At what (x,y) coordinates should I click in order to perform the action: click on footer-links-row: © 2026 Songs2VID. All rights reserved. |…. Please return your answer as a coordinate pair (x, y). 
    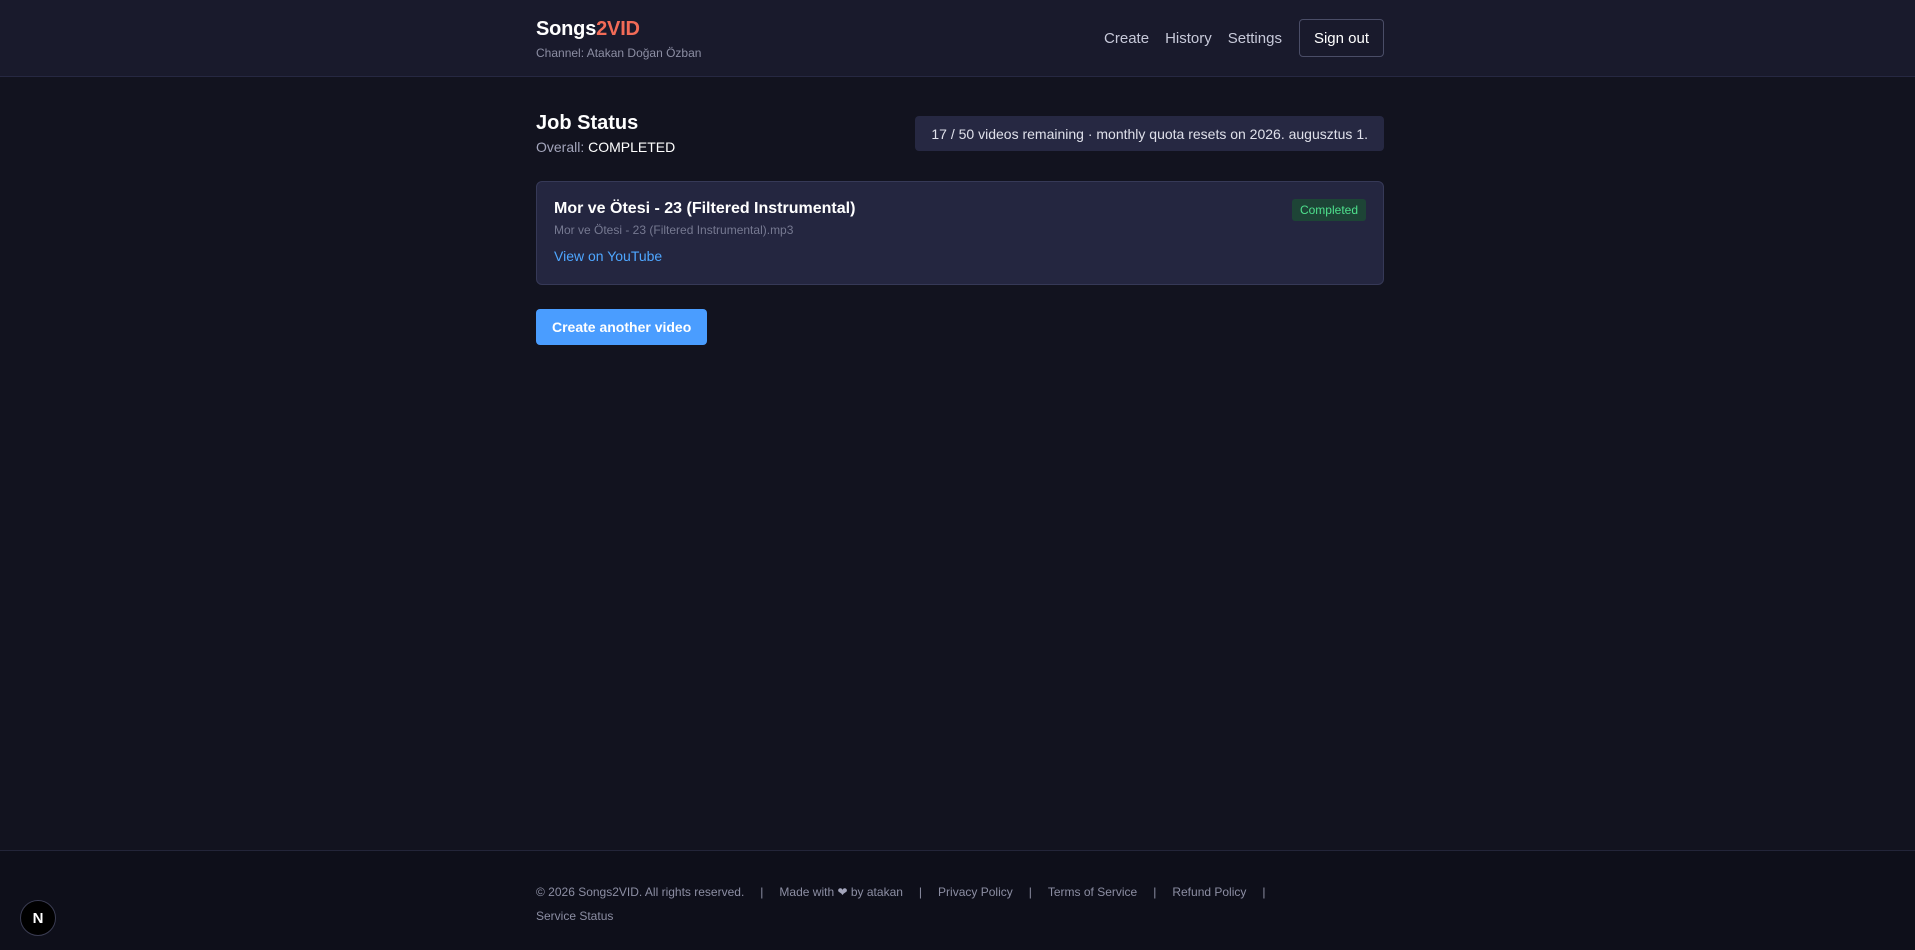
    Looking at the image, I should click on (946, 892).